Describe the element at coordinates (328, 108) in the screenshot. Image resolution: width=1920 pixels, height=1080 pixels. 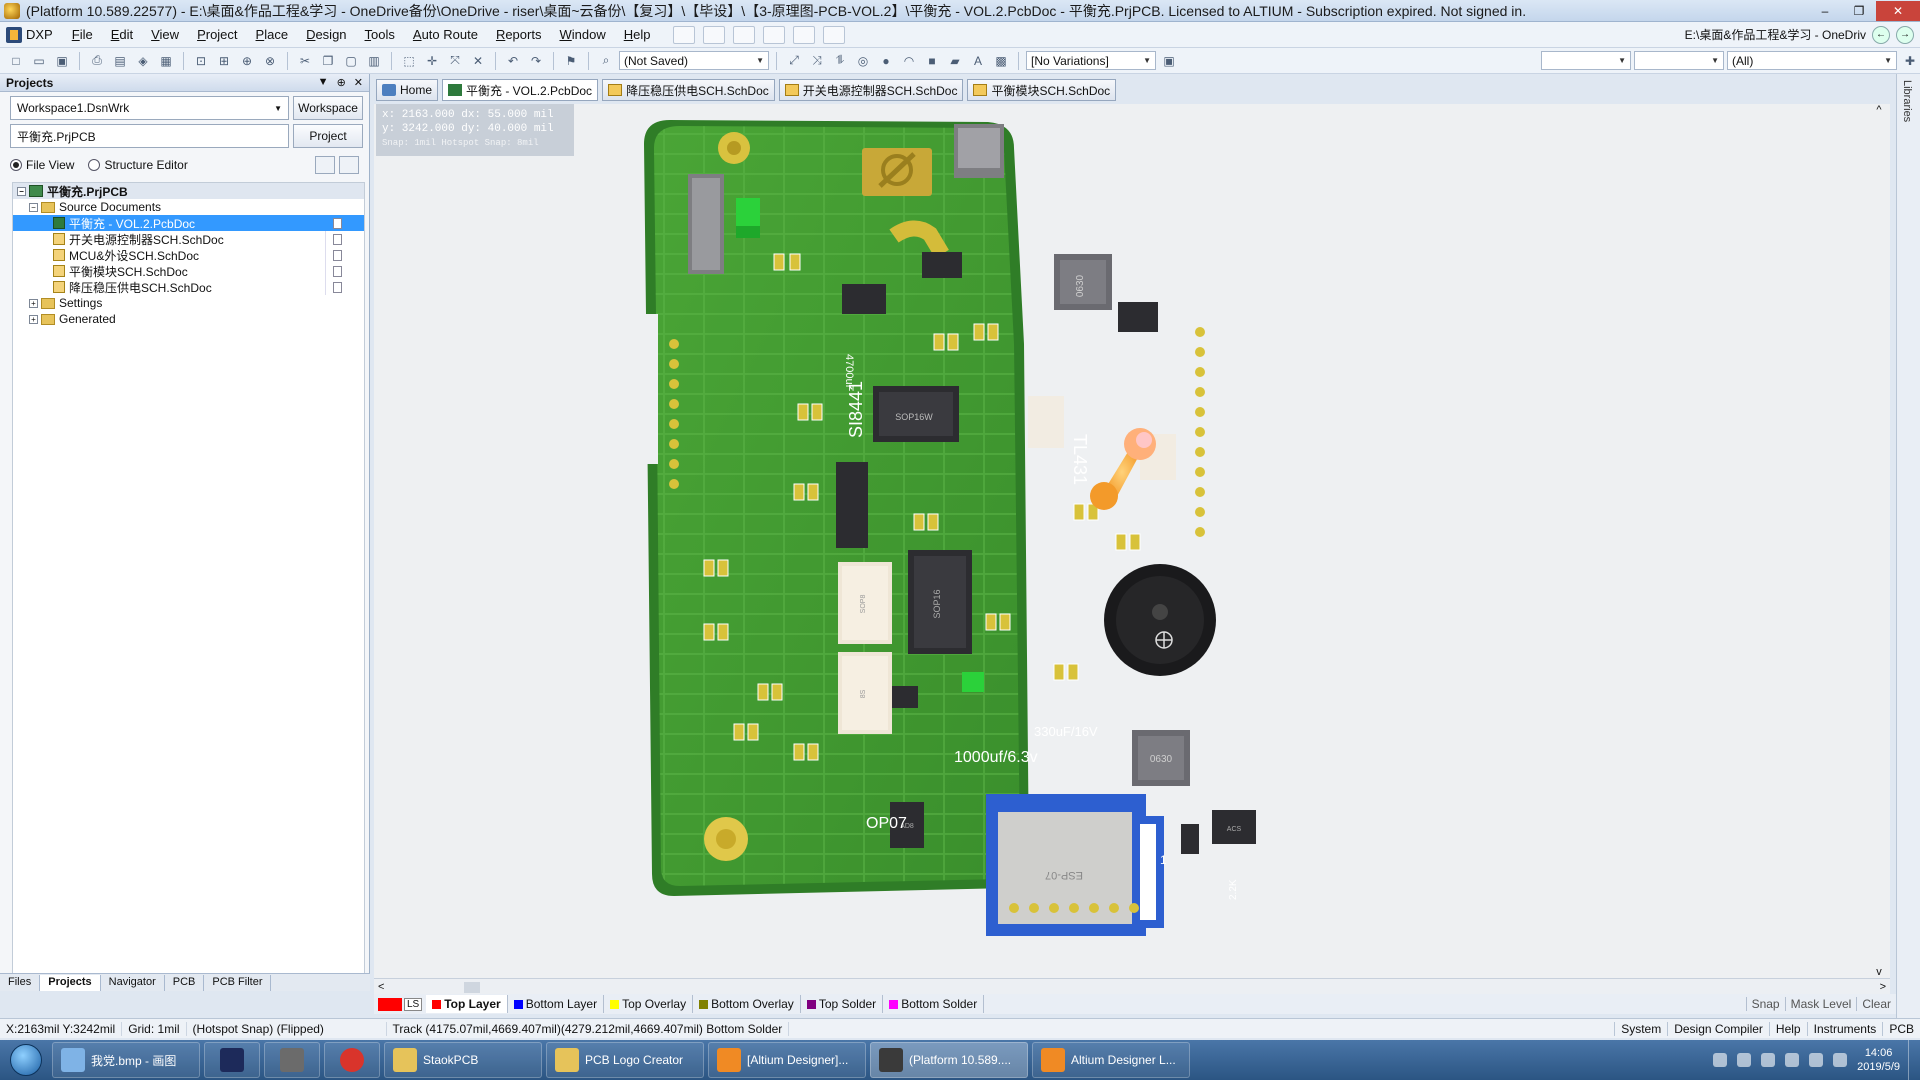
I see `workspace-button: Workspace` at that location.